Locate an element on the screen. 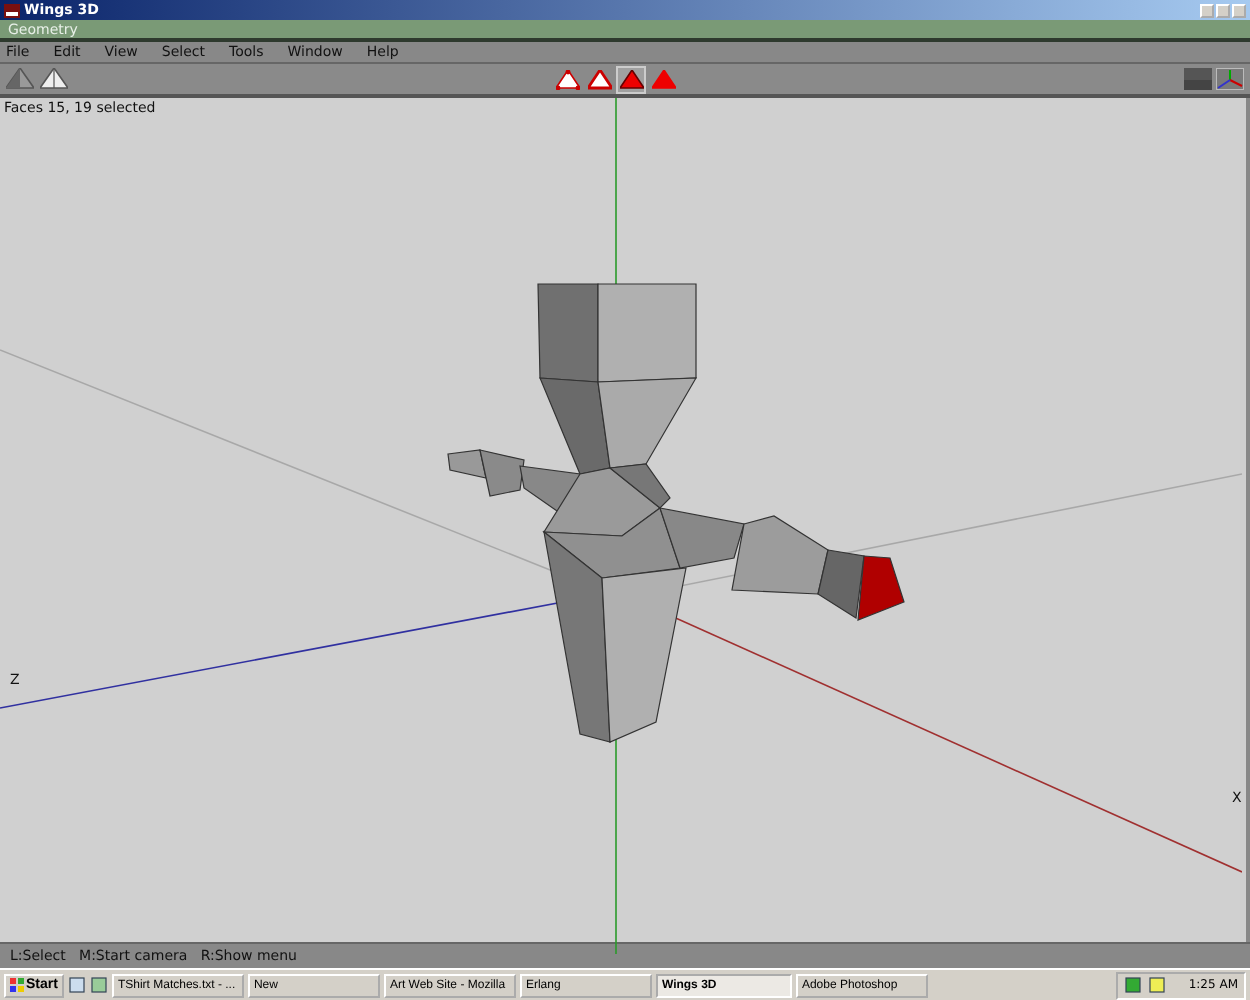 This screenshot has width=1250, height=1000. app-icon is located at coordinates (12, 10).